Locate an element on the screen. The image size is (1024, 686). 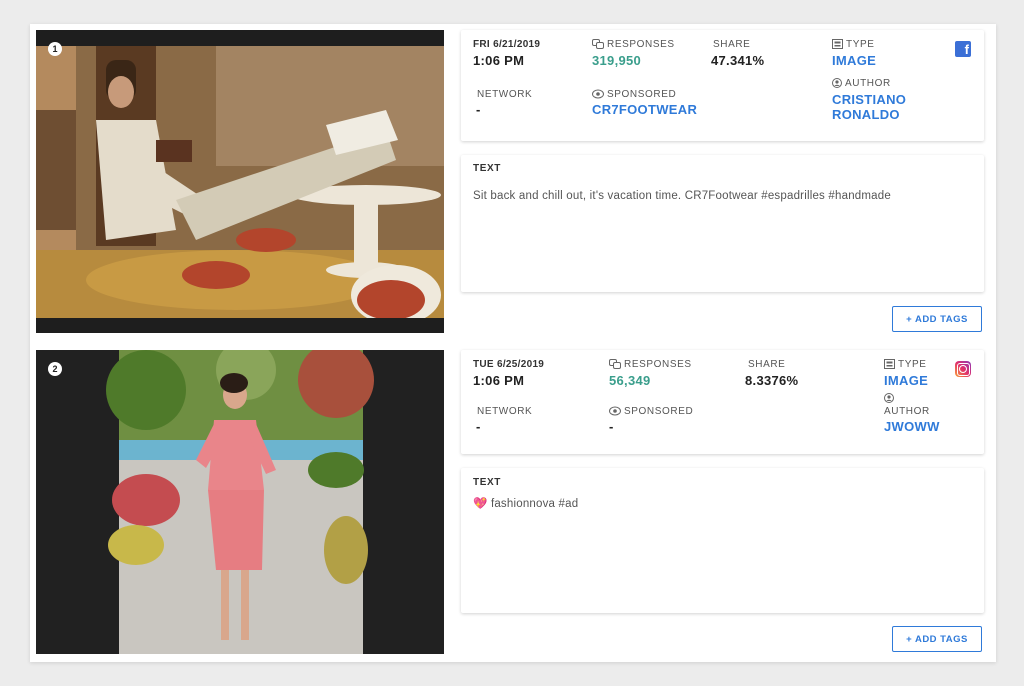
post-date: FRI 6/21/2019 is located at coordinates (507, 44).